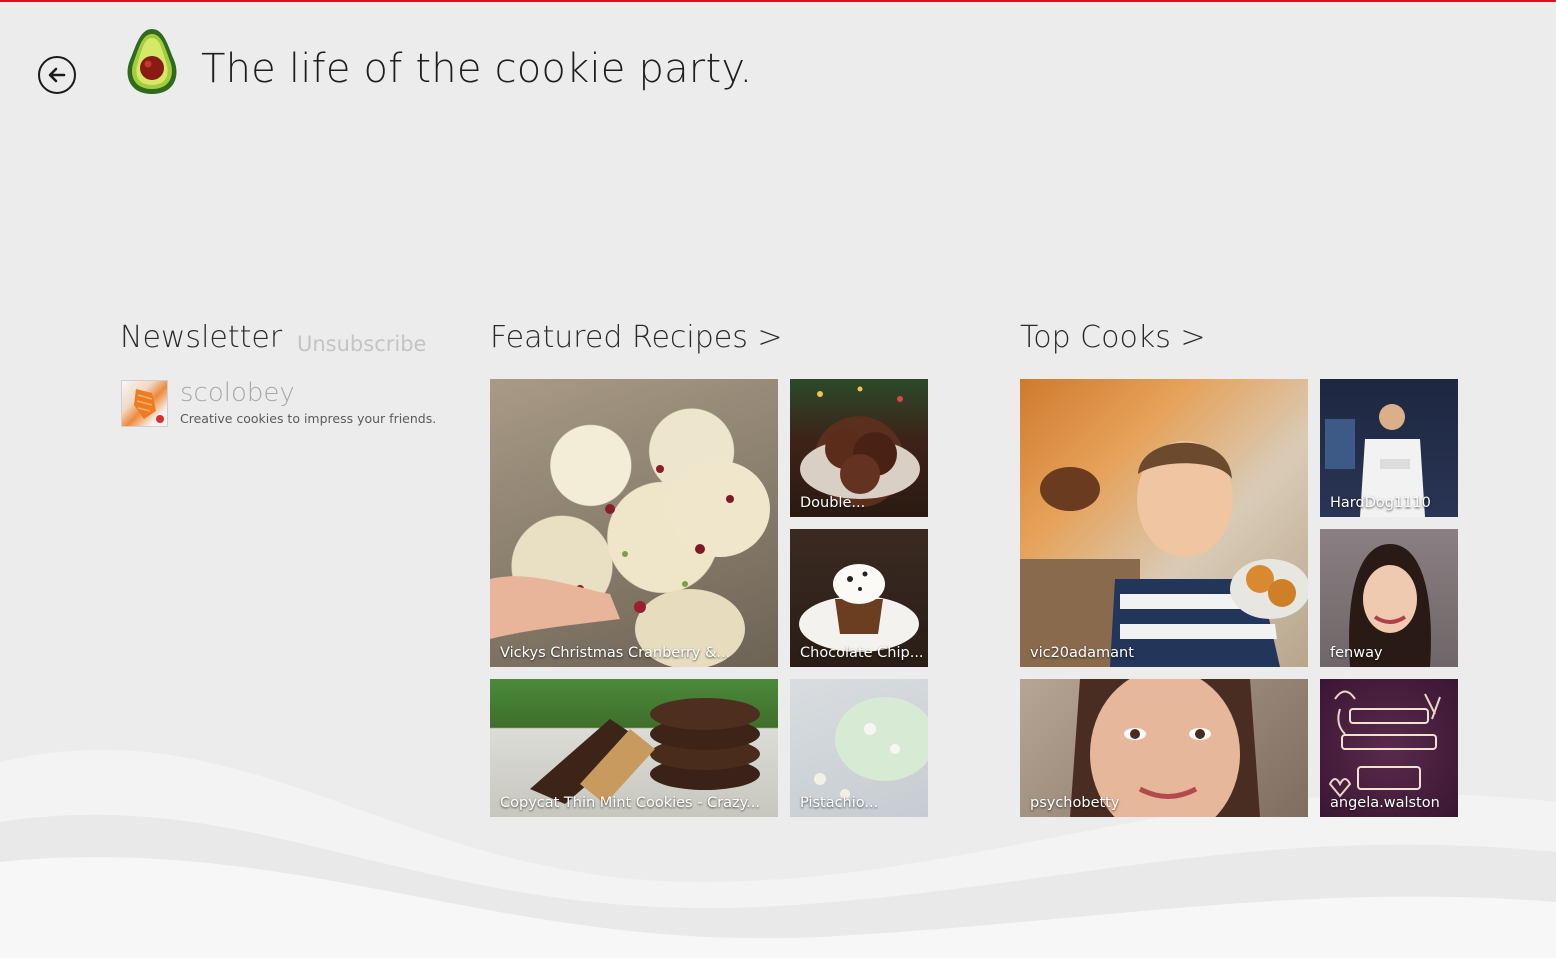 This screenshot has width=1556, height=958. What do you see at coordinates (152, 61) in the screenshot?
I see `avocado-logo-icon` at bounding box center [152, 61].